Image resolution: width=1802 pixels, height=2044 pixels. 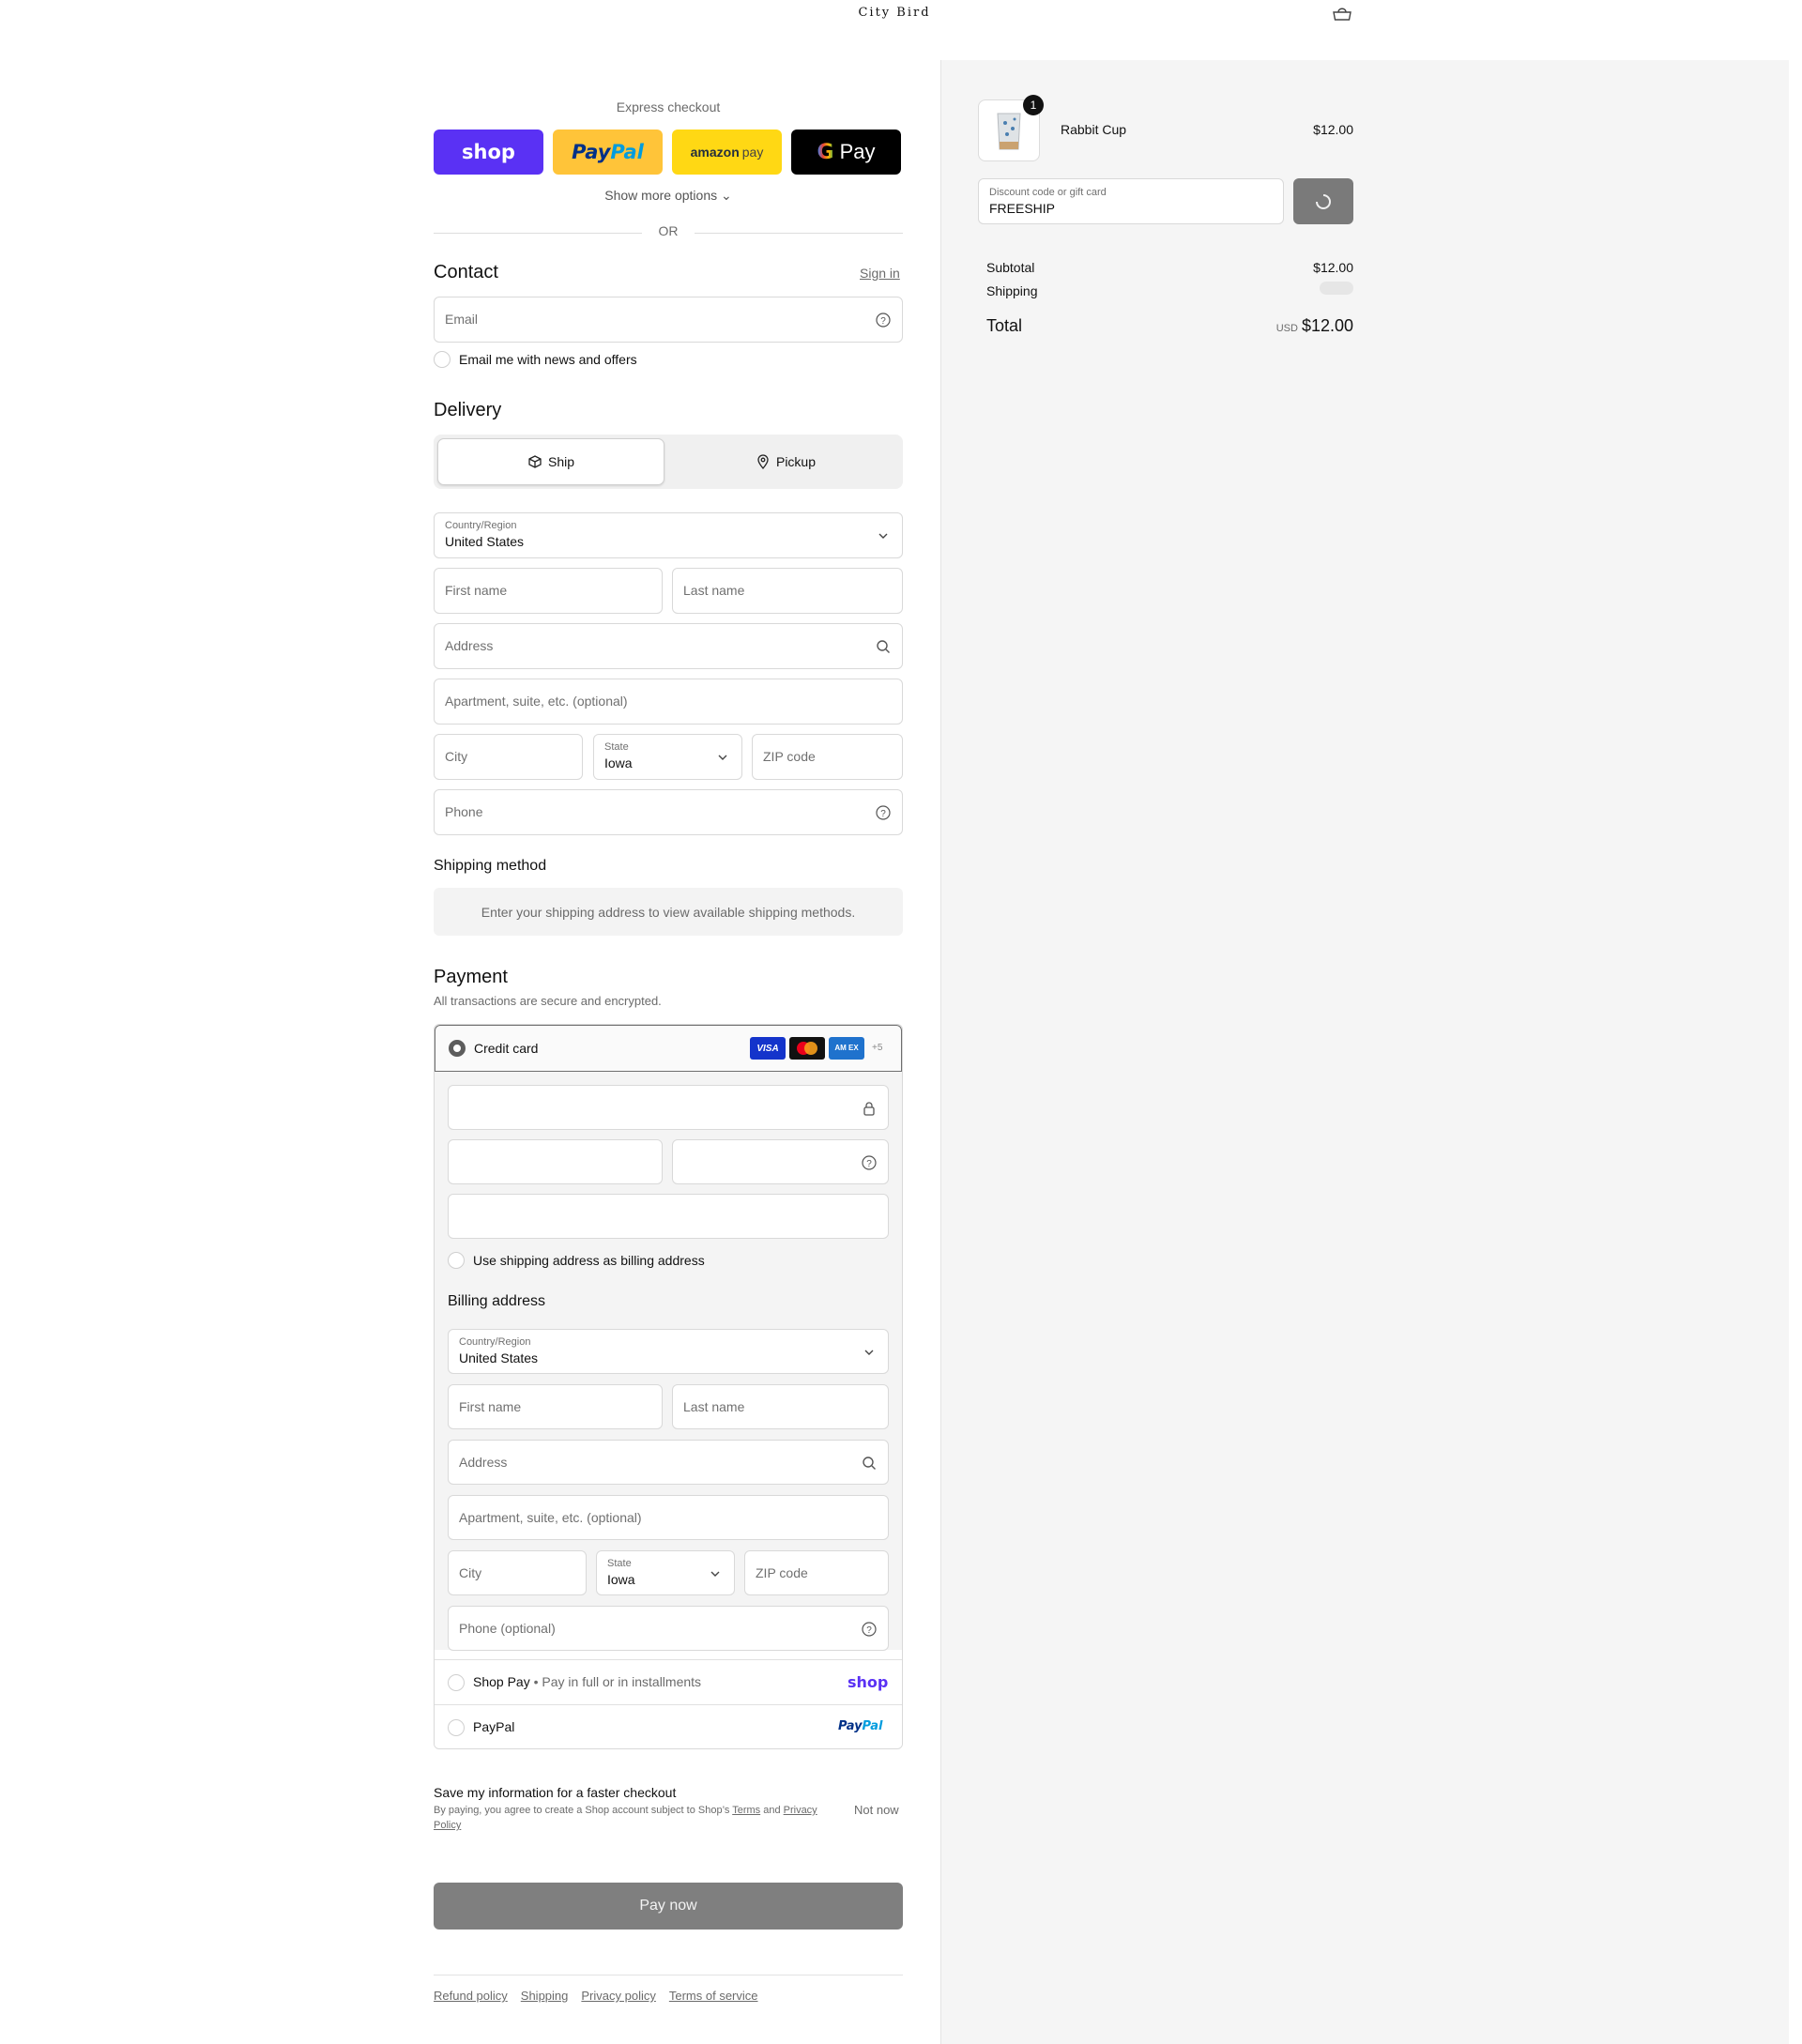 I want to click on terms-of-service-link: Terms of service, so click(x=714, y=1996).